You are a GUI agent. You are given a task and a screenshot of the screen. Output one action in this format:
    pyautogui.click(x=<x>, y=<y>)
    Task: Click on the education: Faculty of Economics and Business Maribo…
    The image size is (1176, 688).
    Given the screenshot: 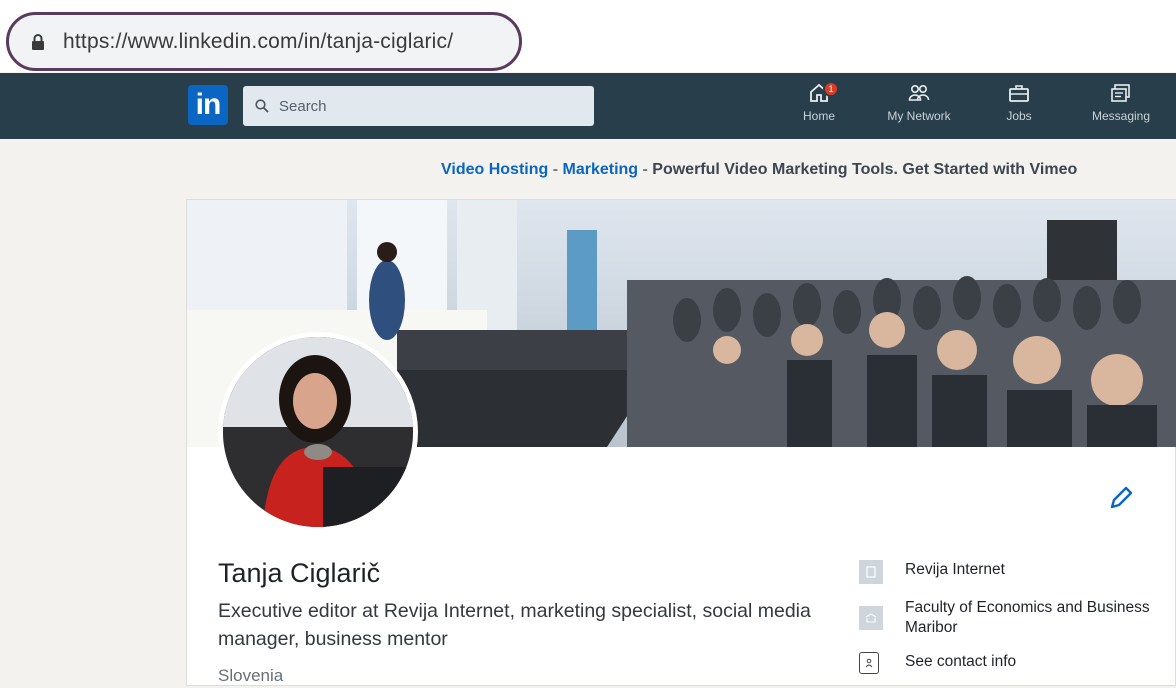 What is the action you would take?
    pyautogui.click(x=1027, y=617)
    